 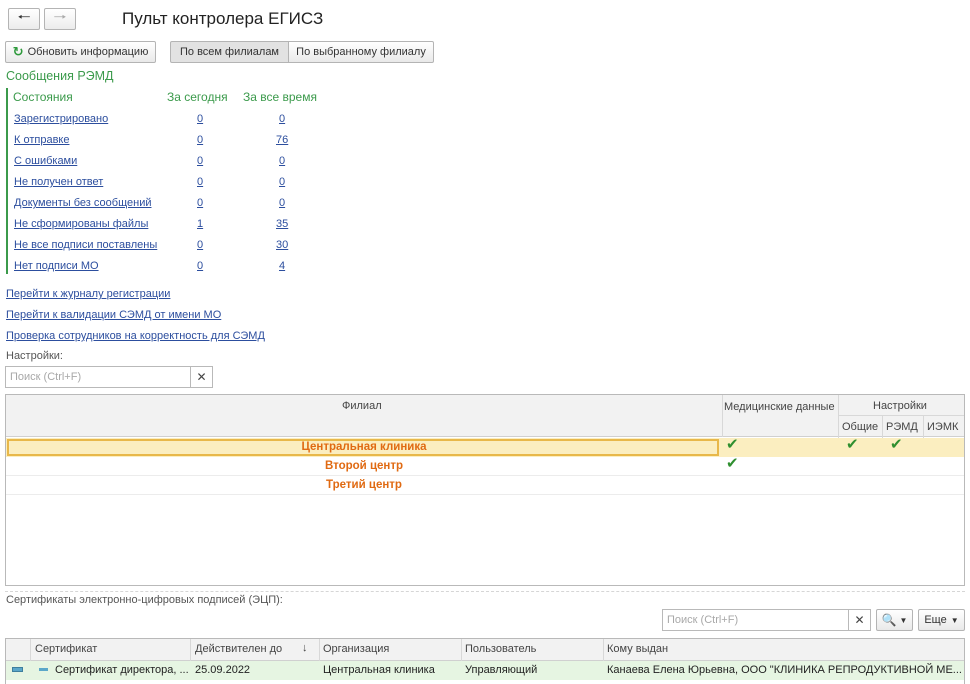 I want to click on remd-header-all: За все время, so click(x=280, y=97).